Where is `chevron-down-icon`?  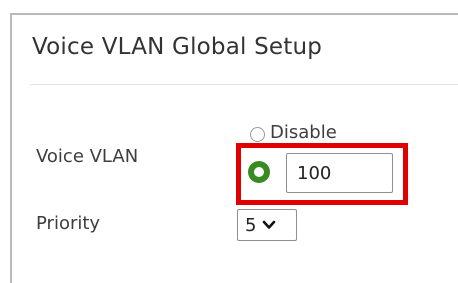
chevron-down-icon is located at coordinates (269, 224).